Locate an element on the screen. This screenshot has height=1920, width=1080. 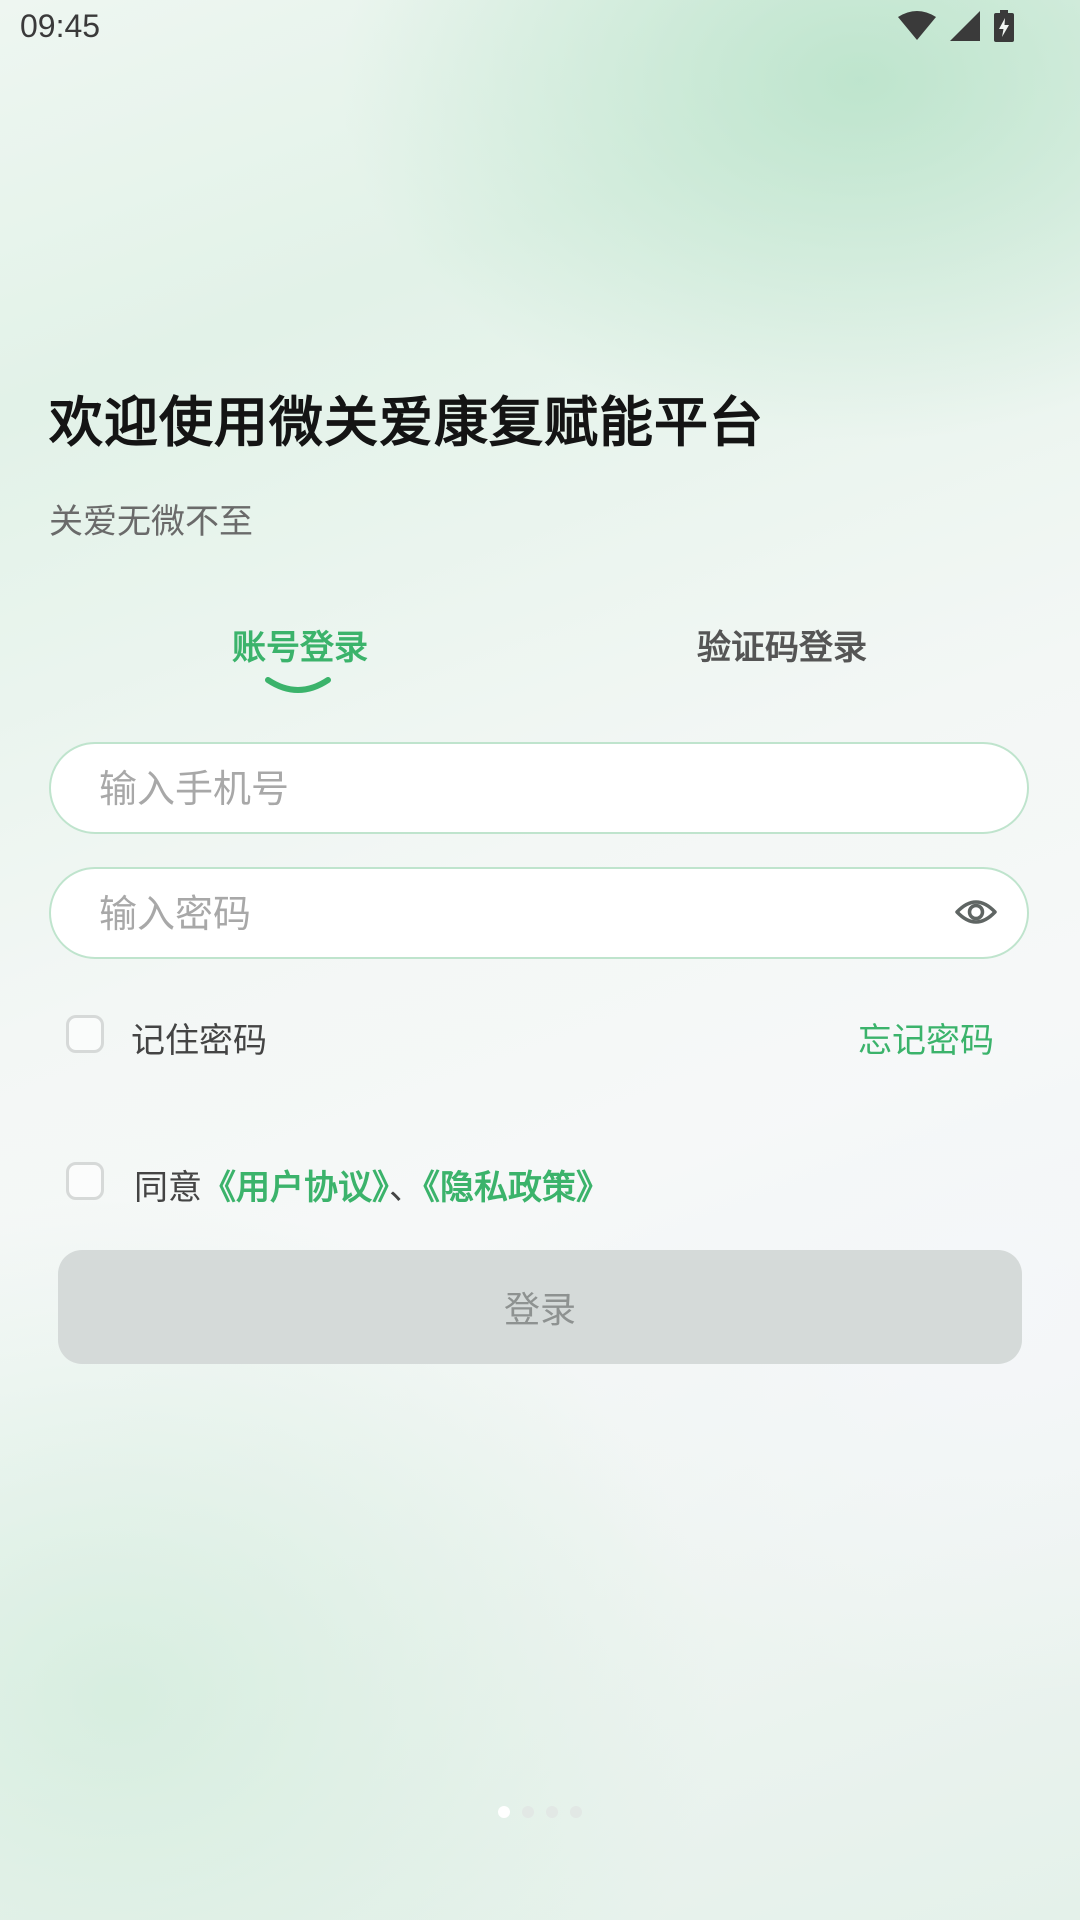
phone-input is located at coordinates (509, 789).